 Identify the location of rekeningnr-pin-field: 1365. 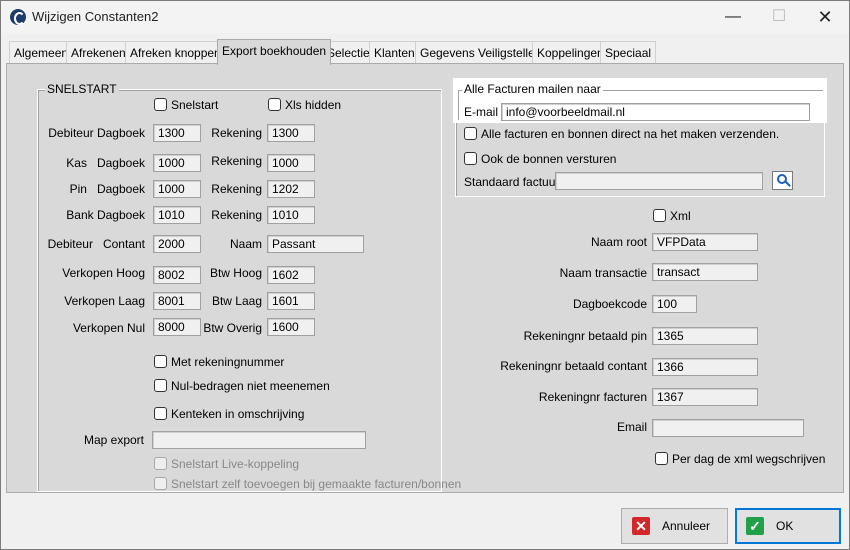
(705, 336).